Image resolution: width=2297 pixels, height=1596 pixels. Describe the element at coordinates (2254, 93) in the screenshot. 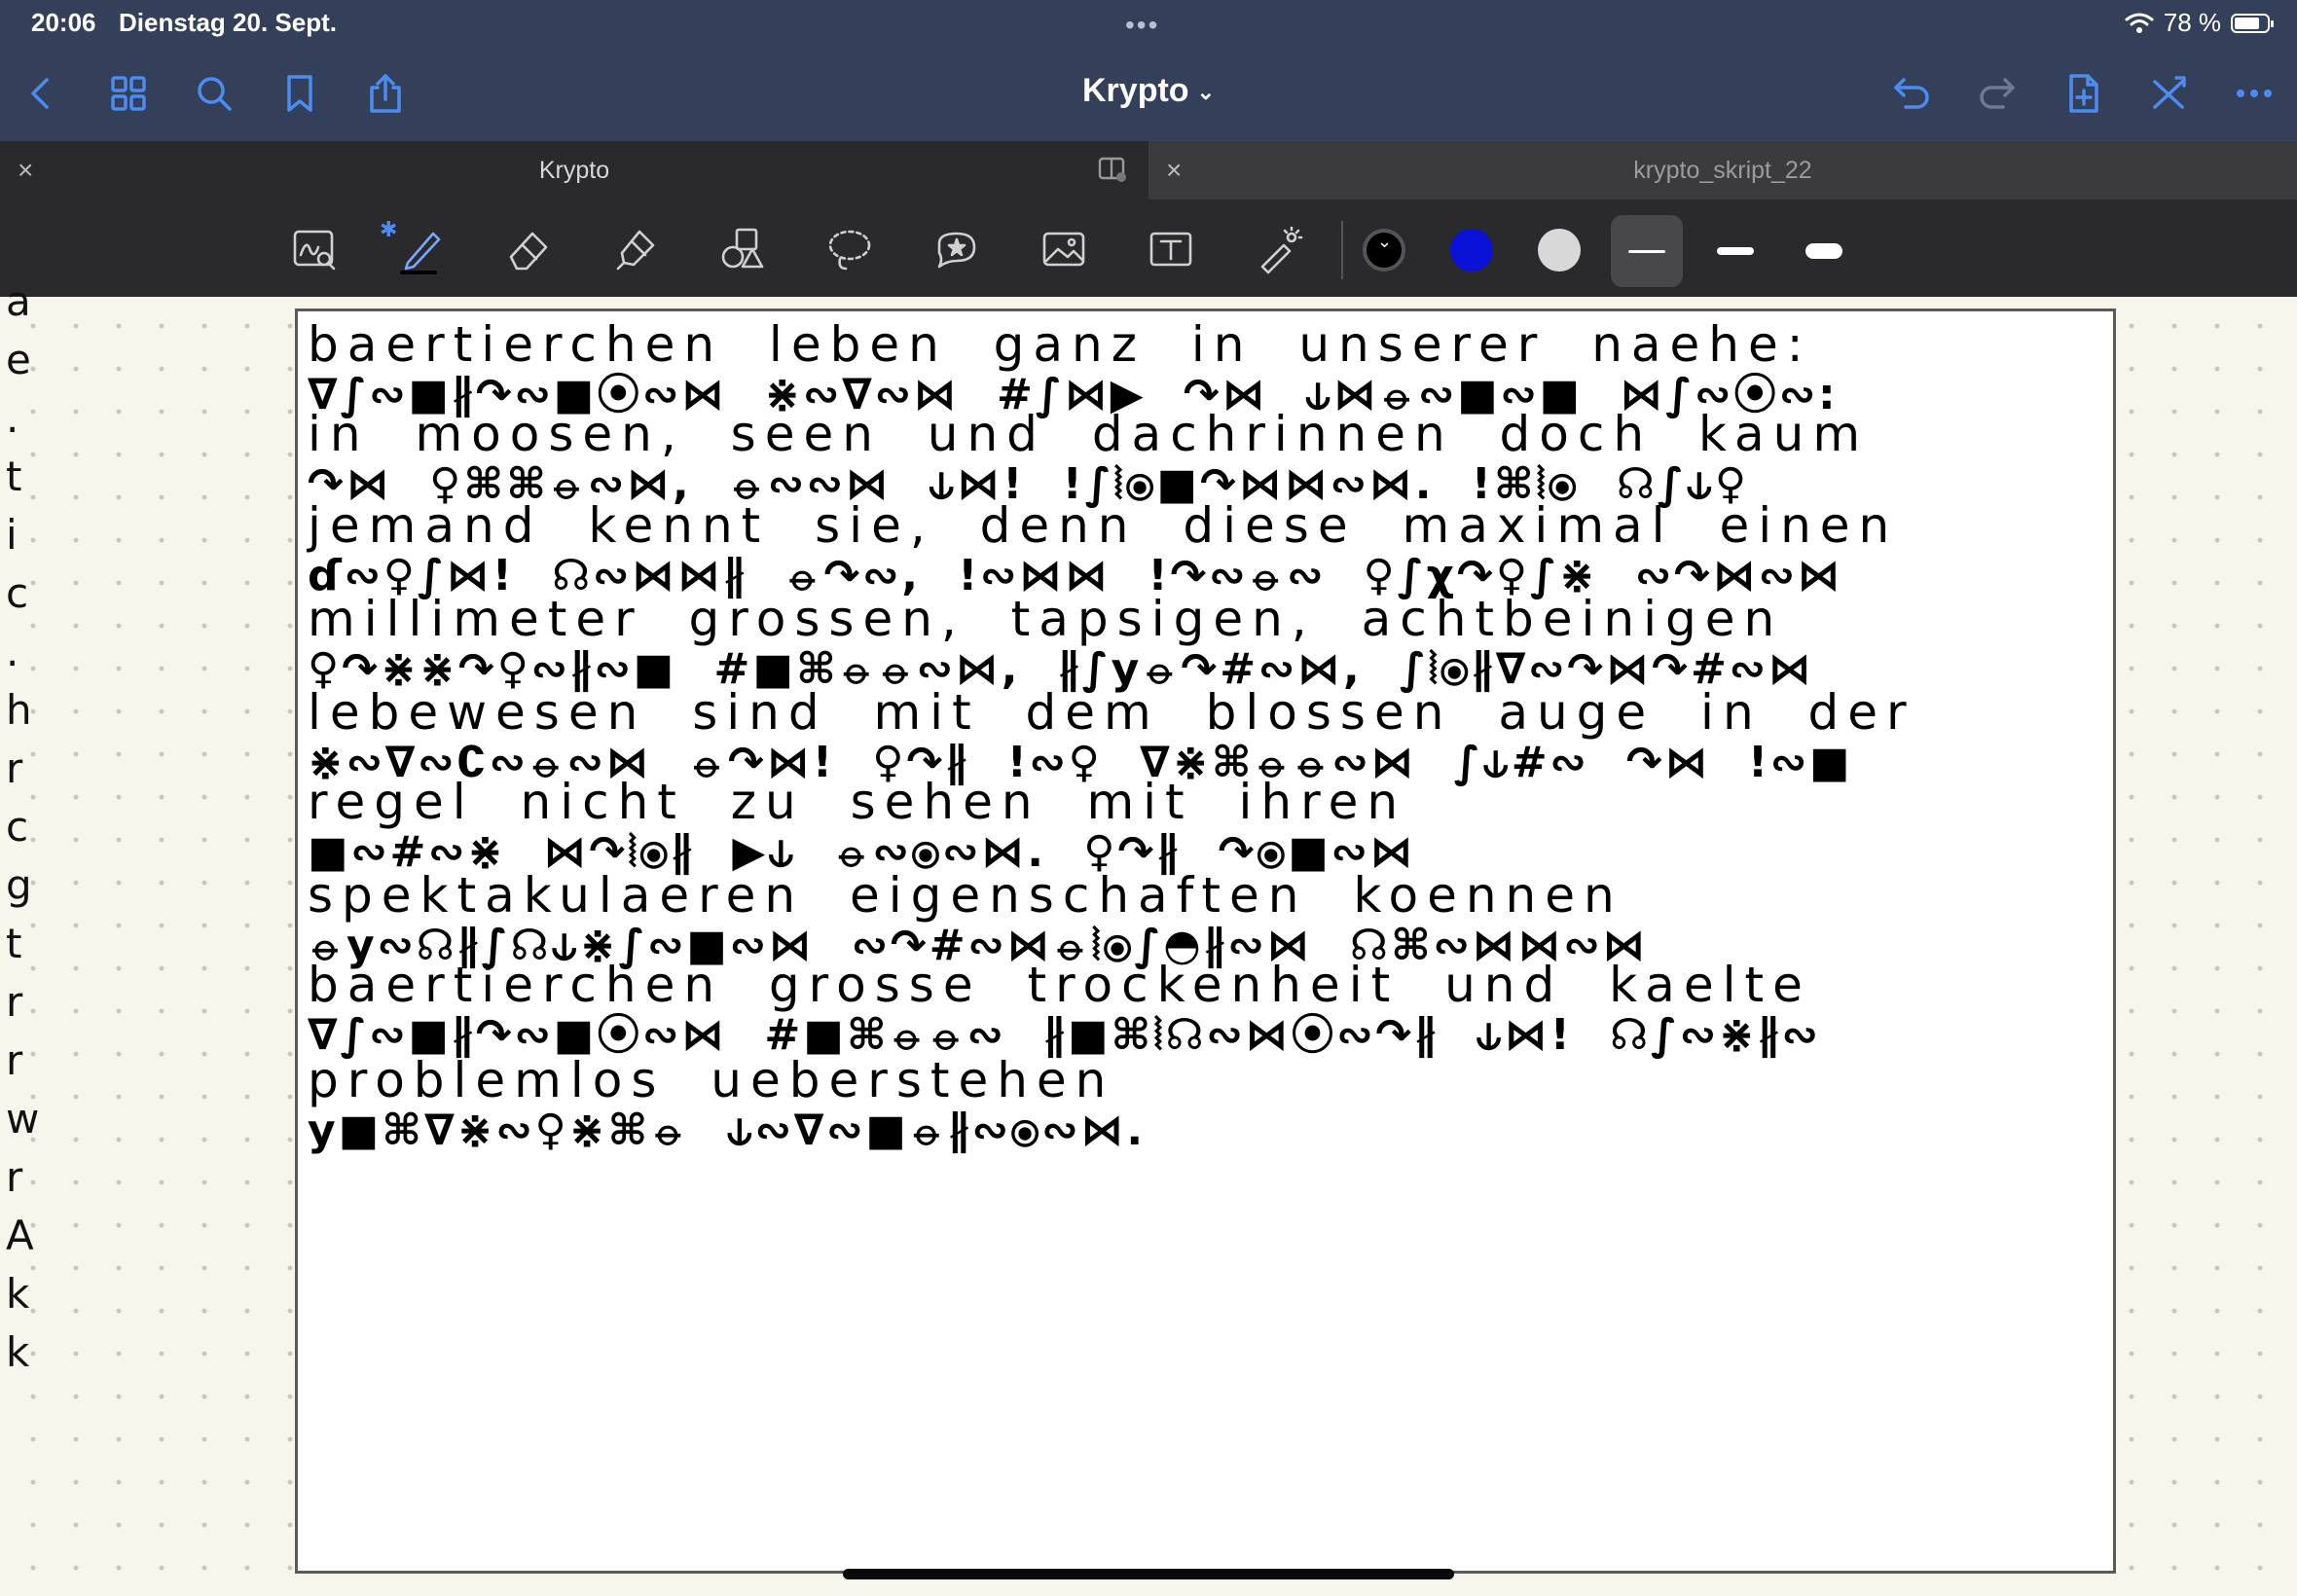

I see `more-icon` at that location.